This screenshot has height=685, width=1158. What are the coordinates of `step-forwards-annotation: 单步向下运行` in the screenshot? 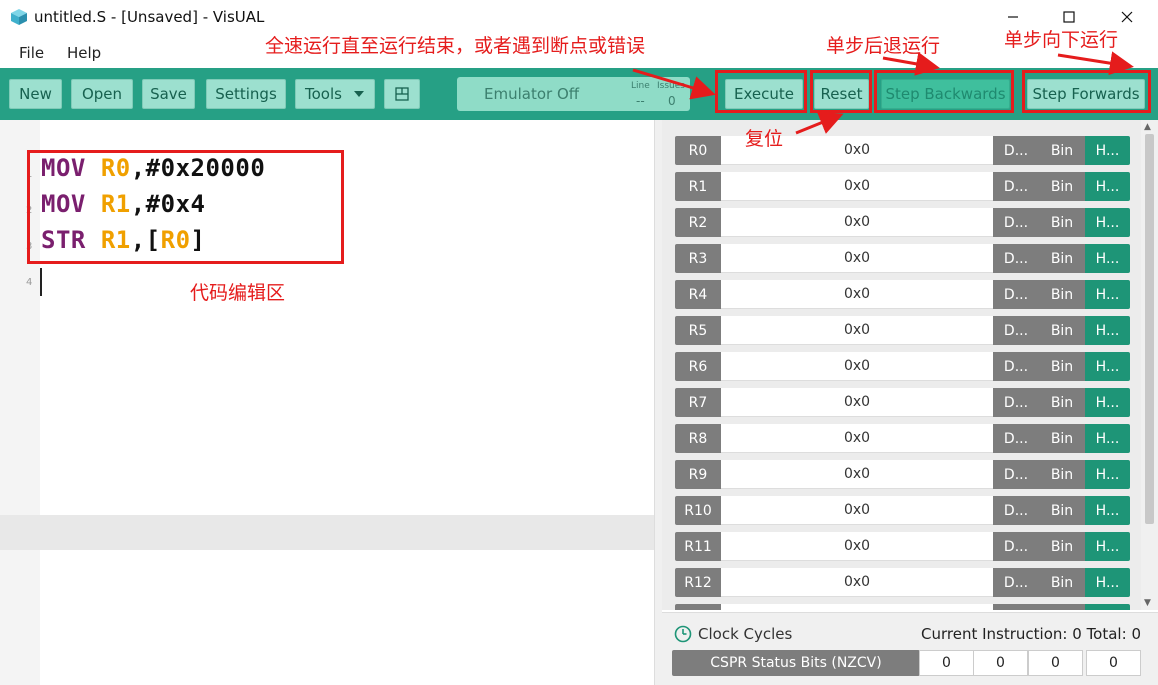 It's located at (1061, 40).